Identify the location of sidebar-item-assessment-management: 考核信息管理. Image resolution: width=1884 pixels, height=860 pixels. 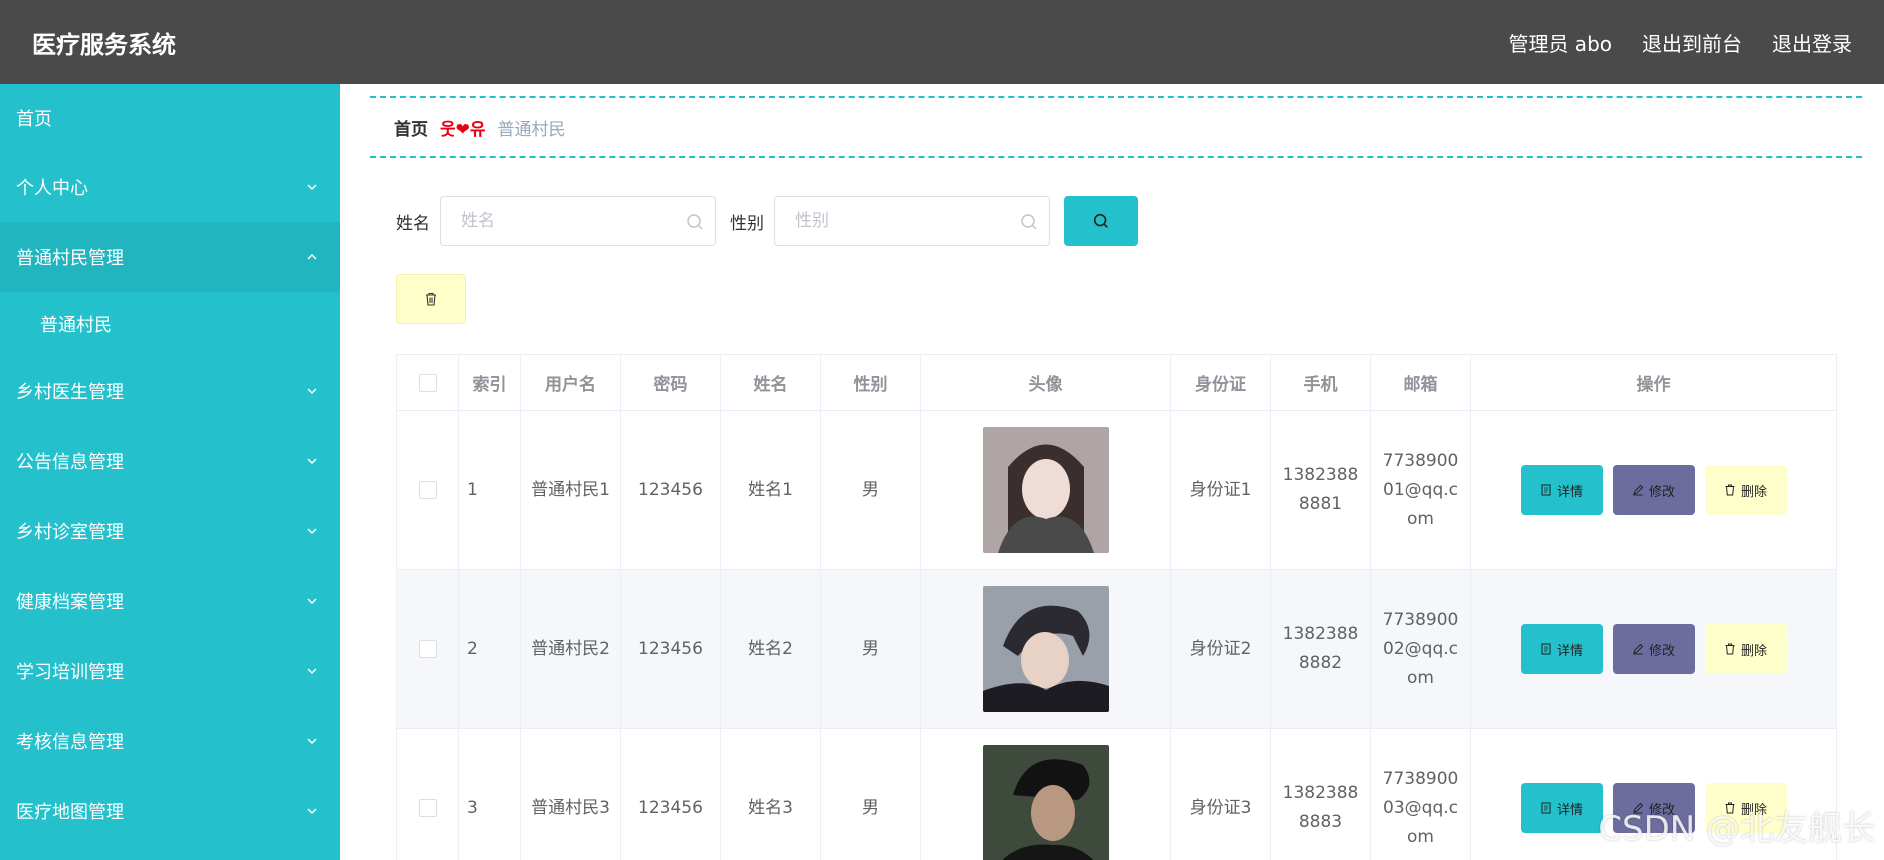
(170, 741).